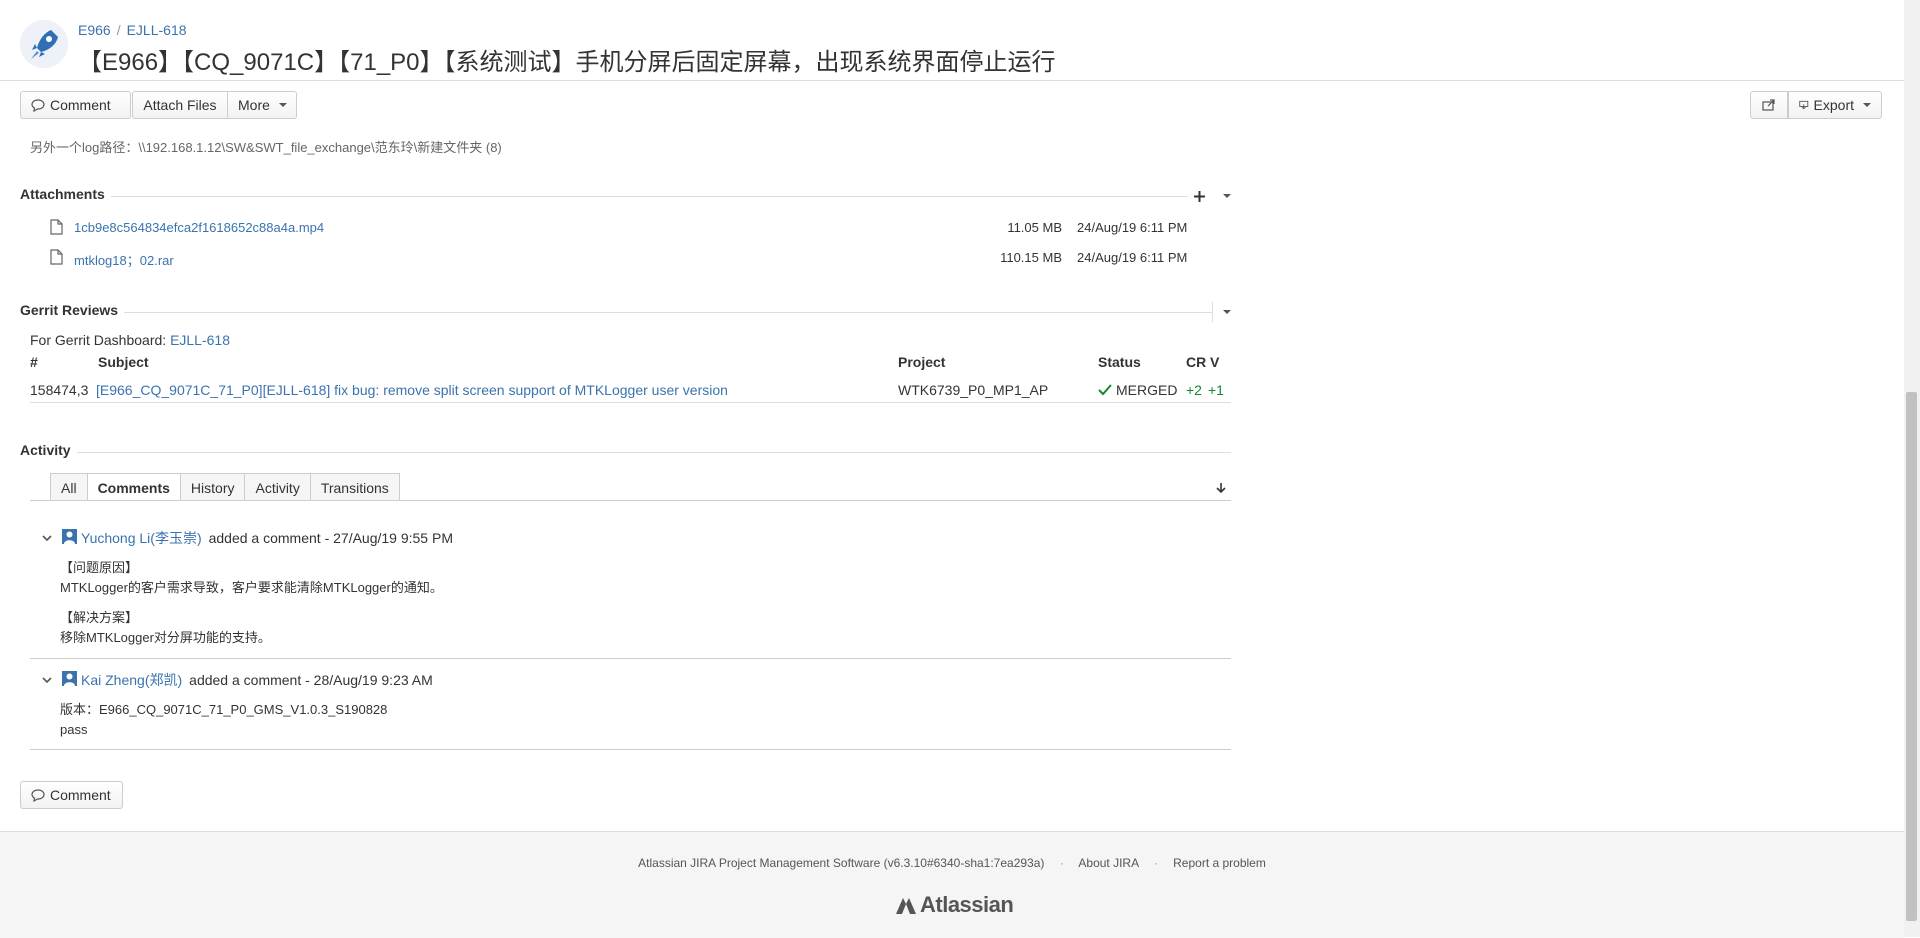 Image resolution: width=1920 pixels, height=938 pixels. What do you see at coordinates (165, 637) in the screenshot?
I see `comment-line: 移除MTKLogger对分屏功能的支持。` at bounding box center [165, 637].